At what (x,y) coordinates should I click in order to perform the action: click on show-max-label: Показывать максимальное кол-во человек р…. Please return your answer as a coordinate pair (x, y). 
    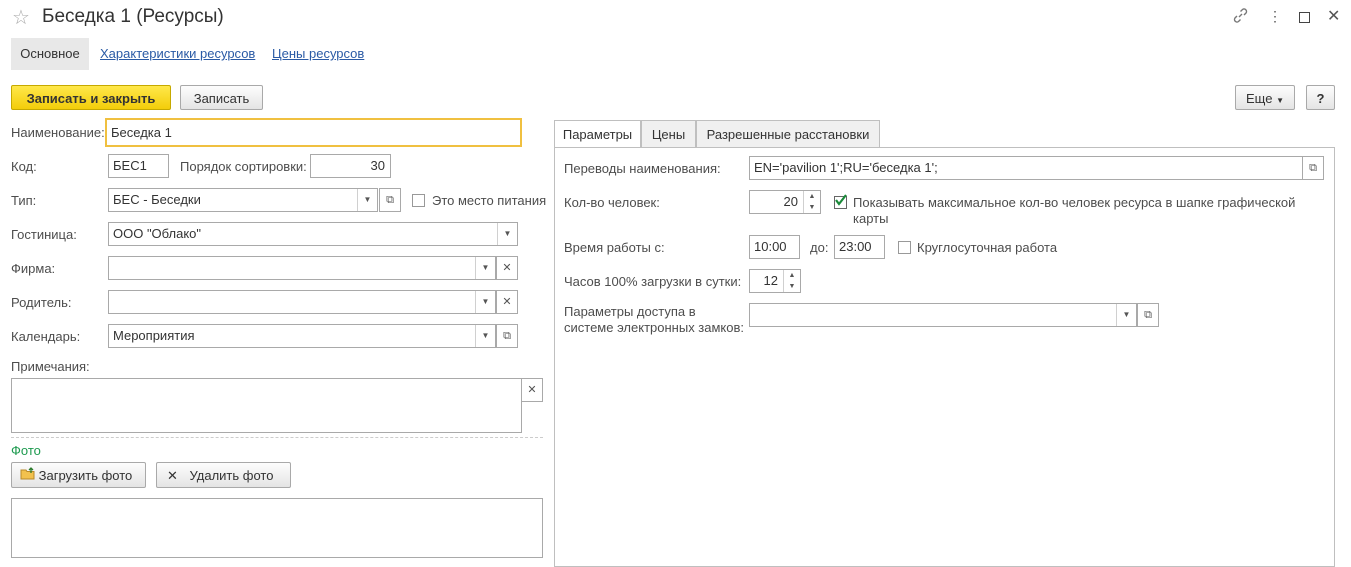
    Looking at the image, I should click on (1074, 210).